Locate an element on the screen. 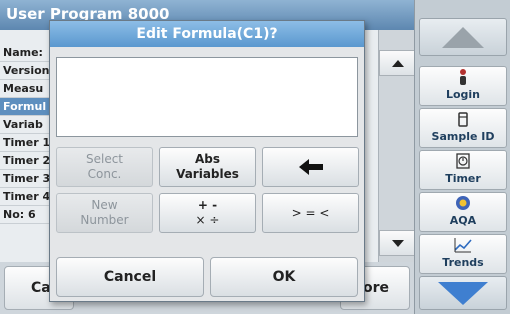  scroll-down-button is located at coordinates (397, 243).